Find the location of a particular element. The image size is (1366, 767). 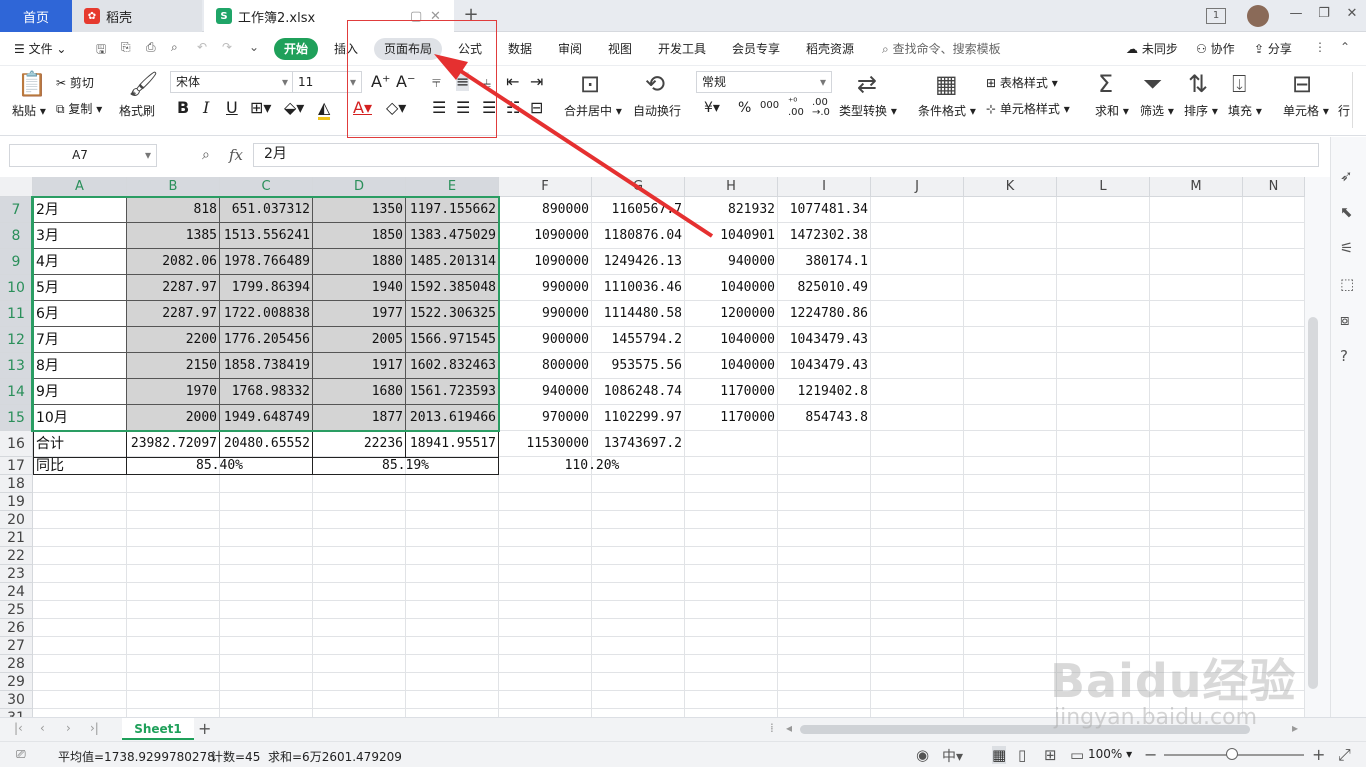

cell: 合计 is located at coordinates (79, 444).